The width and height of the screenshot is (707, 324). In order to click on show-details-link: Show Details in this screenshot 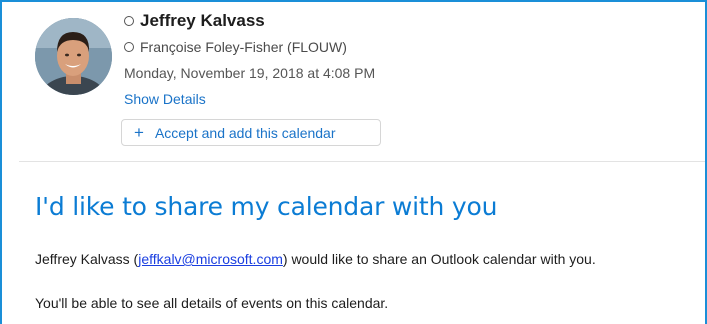, I will do `click(165, 99)`.